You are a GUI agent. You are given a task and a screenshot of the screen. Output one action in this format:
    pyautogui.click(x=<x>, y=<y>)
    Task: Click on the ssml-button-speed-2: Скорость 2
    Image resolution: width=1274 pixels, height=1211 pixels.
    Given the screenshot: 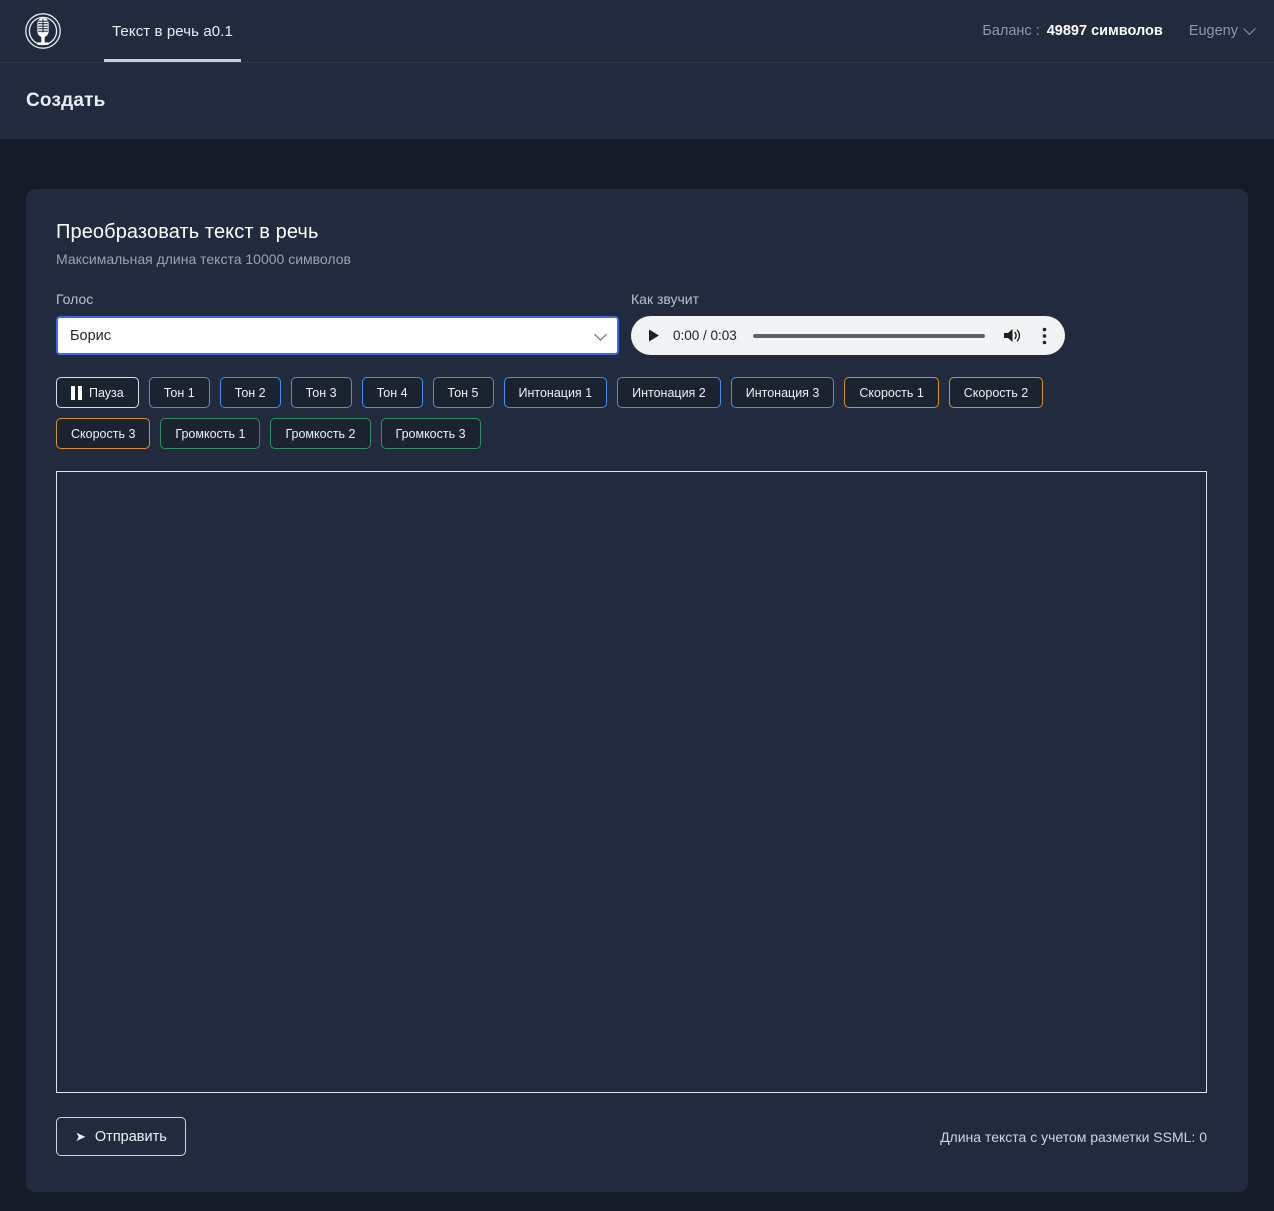 What is the action you would take?
    pyautogui.click(x=996, y=392)
    